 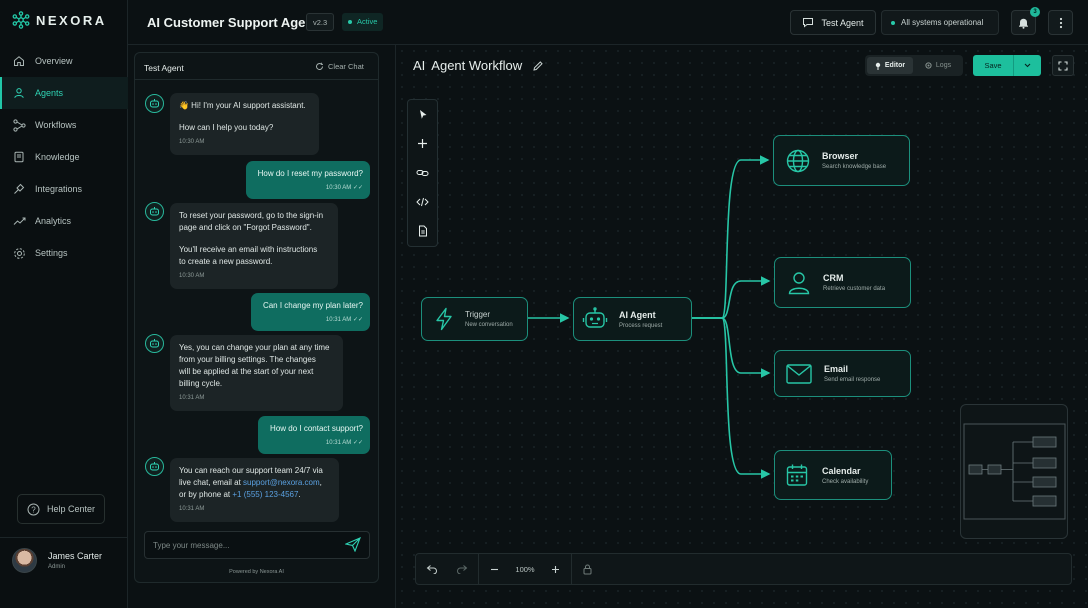 I want to click on node-subtitle: Retrieve customer data, so click(x=854, y=289).